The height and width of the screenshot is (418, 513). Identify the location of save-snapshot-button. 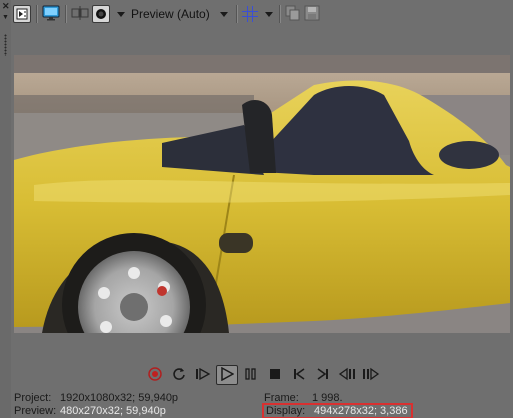
(312, 14).